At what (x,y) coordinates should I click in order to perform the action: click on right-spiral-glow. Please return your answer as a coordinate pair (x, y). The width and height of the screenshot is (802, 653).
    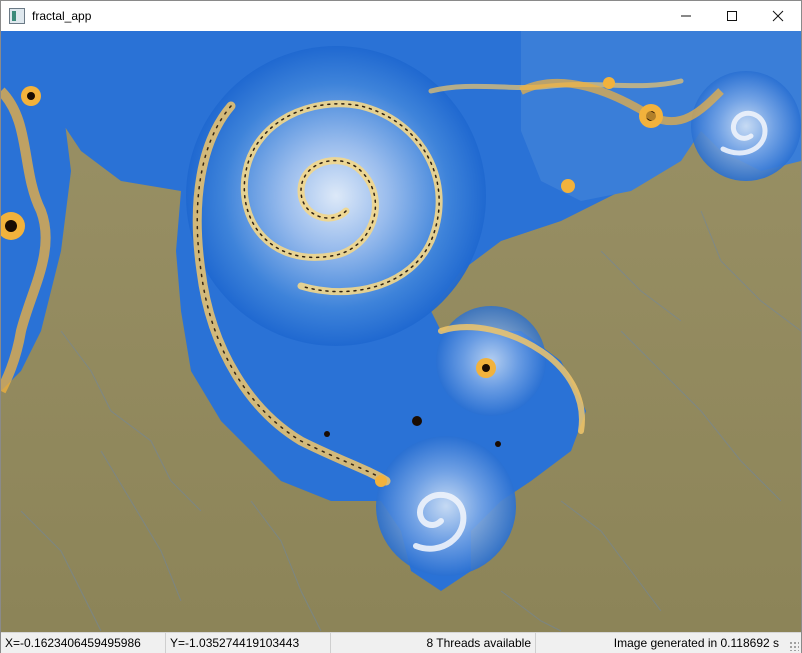
    Looking at the image, I should click on (746, 126).